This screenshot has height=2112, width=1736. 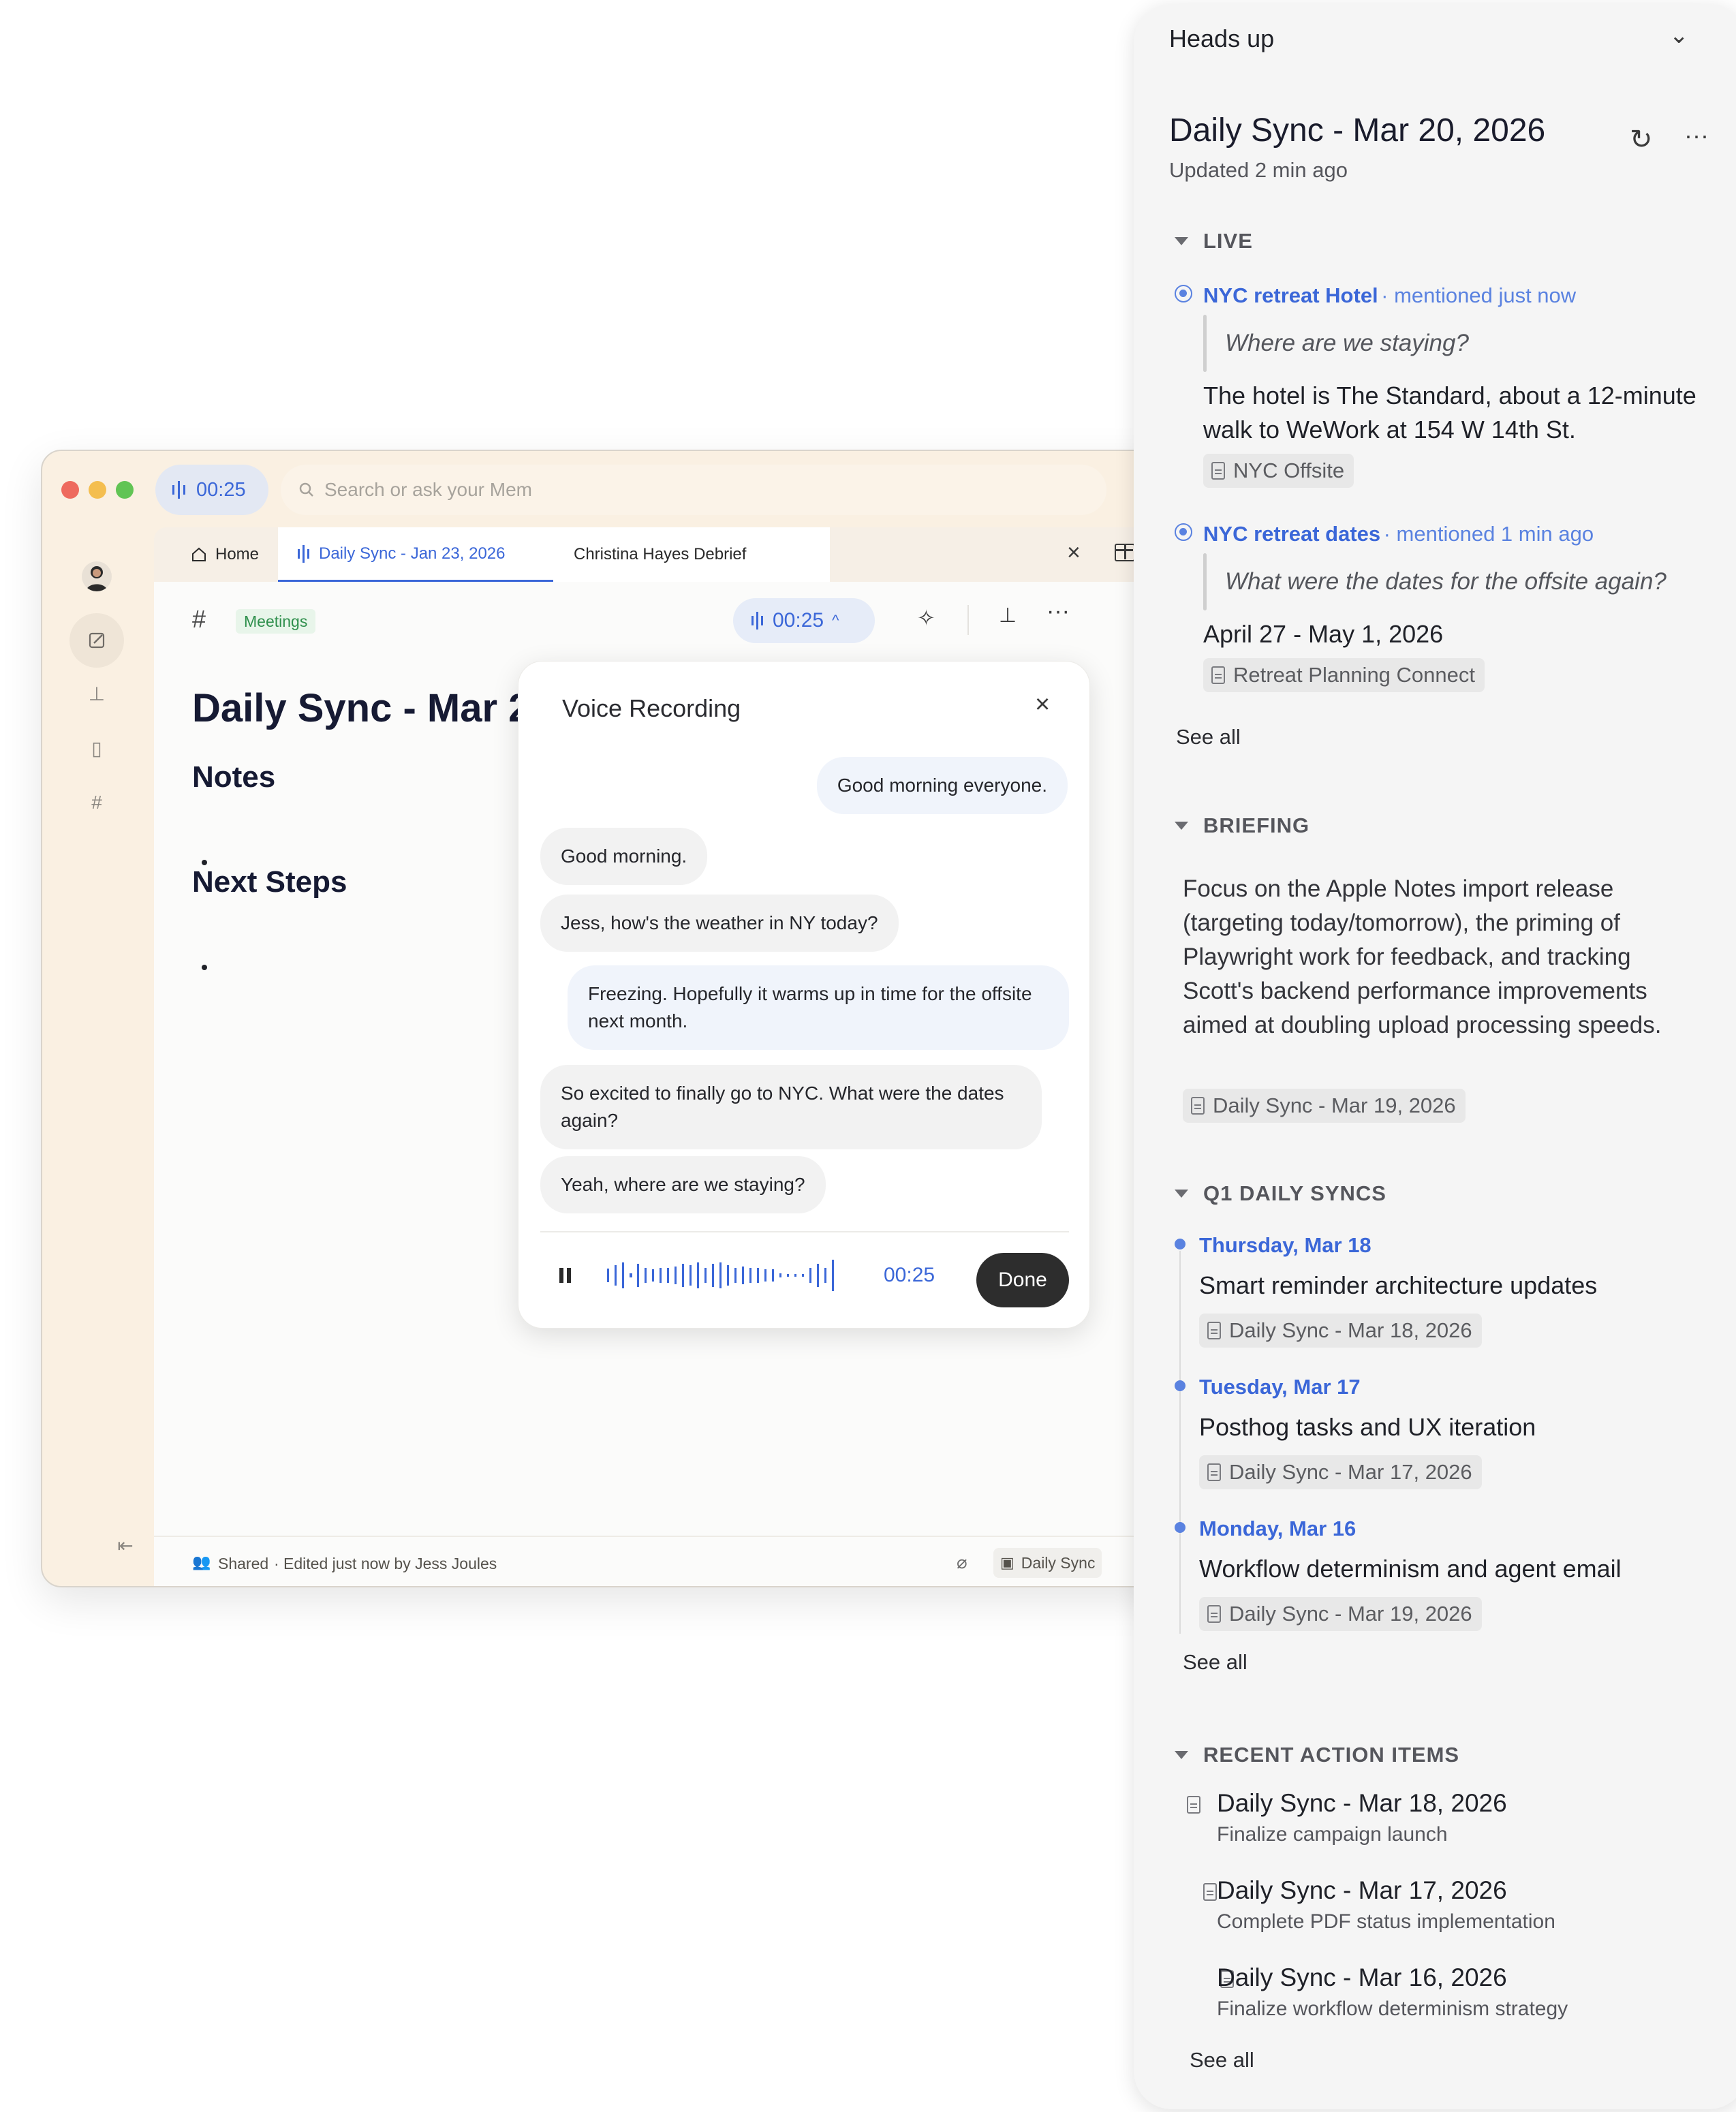 What do you see at coordinates (1183, 532) in the screenshot?
I see `mention-icon` at bounding box center [1183, 532].